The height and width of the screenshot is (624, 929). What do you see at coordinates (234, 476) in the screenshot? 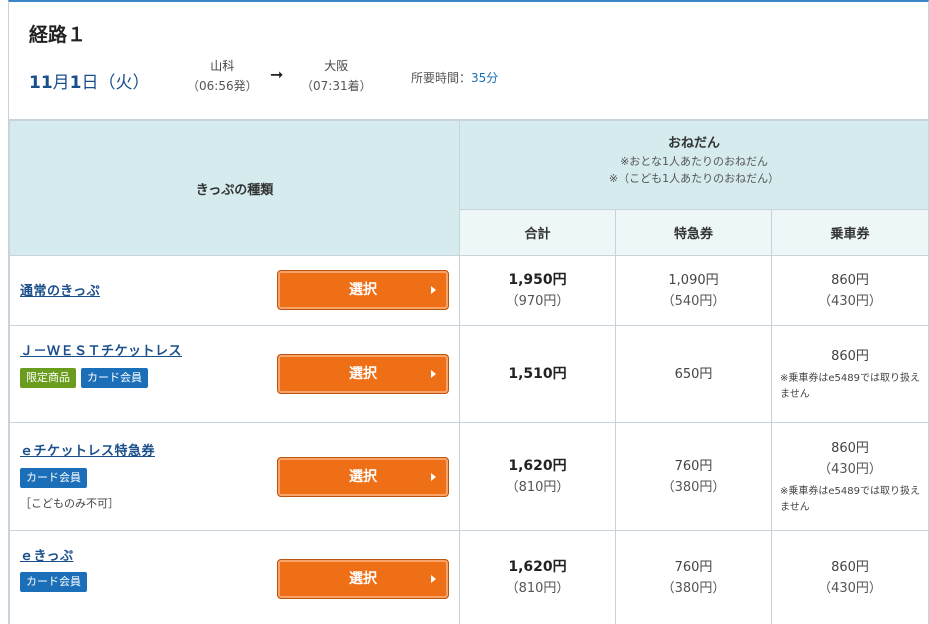
I see `ticket-kind-cell: ｅチケットレス特急券 カード会員 ［こどものみ不可］ 選択` at bounding box center [234, 476].